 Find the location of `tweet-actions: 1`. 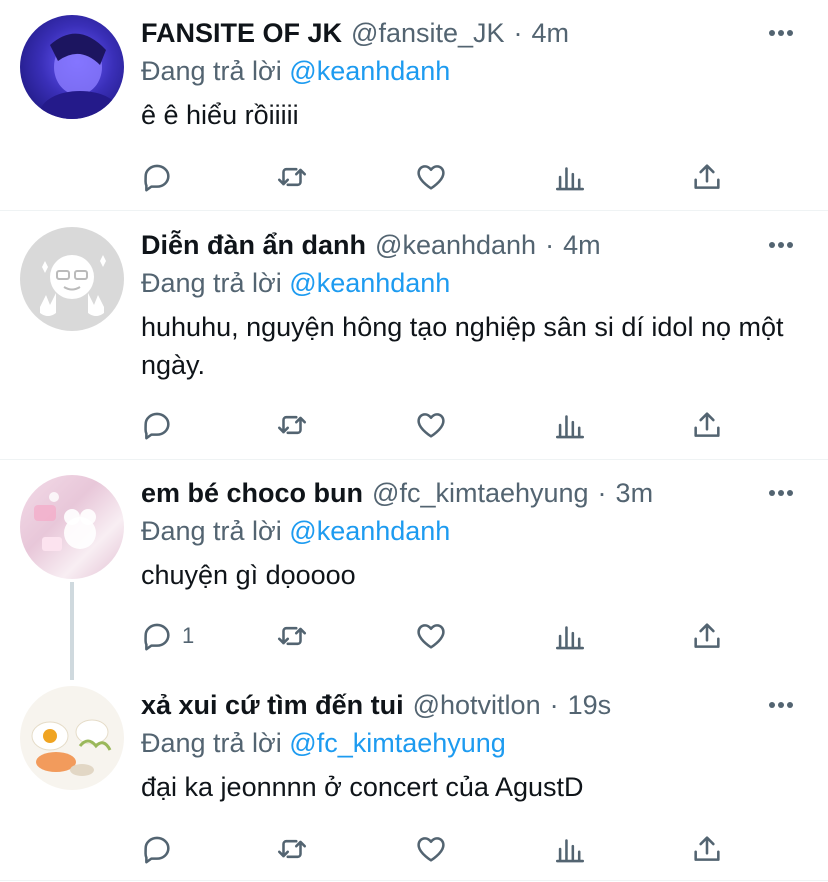

tweet-actions: 1 is located at coordinates (360, 636).